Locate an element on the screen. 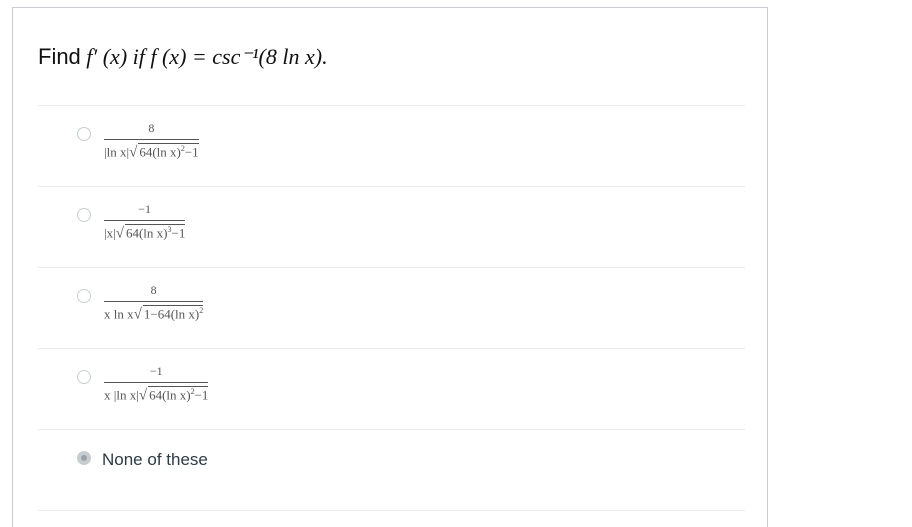 Image resolution: width=912 pixels, height=527 pixels. denominator: |x|√ 64(ln x)3−1 is located at coordinates (145, 231).